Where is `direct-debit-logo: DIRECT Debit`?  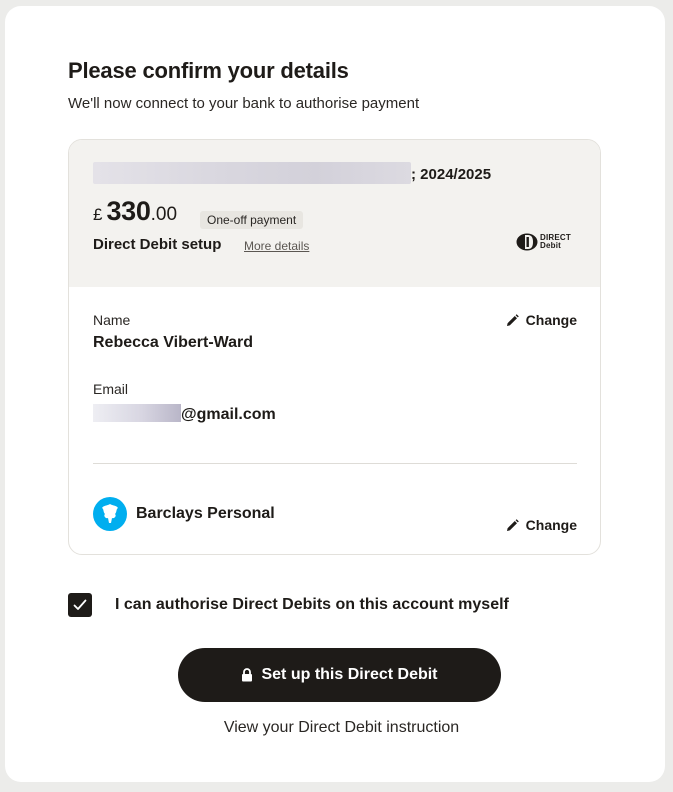
direct-debit-logo: DIRECT Debit is located at coordinates (543, 242).